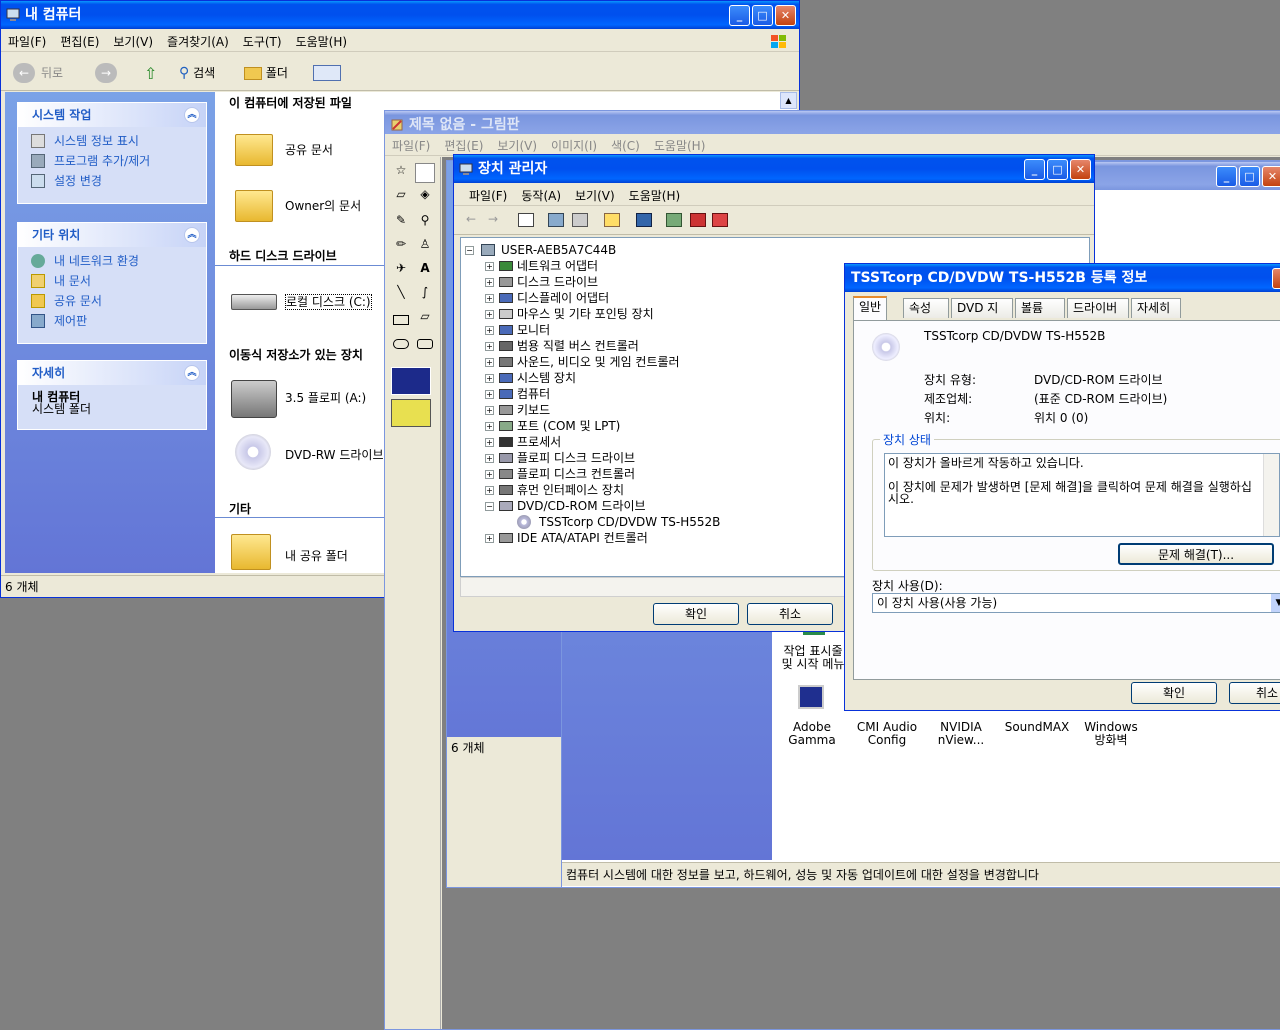 Image resolution: width=1280 pixels, height=1030 pixels. What do you see at coordinates (612, 220) in the screenshot?
I see `help-icon` at bounding box center [612, 220].